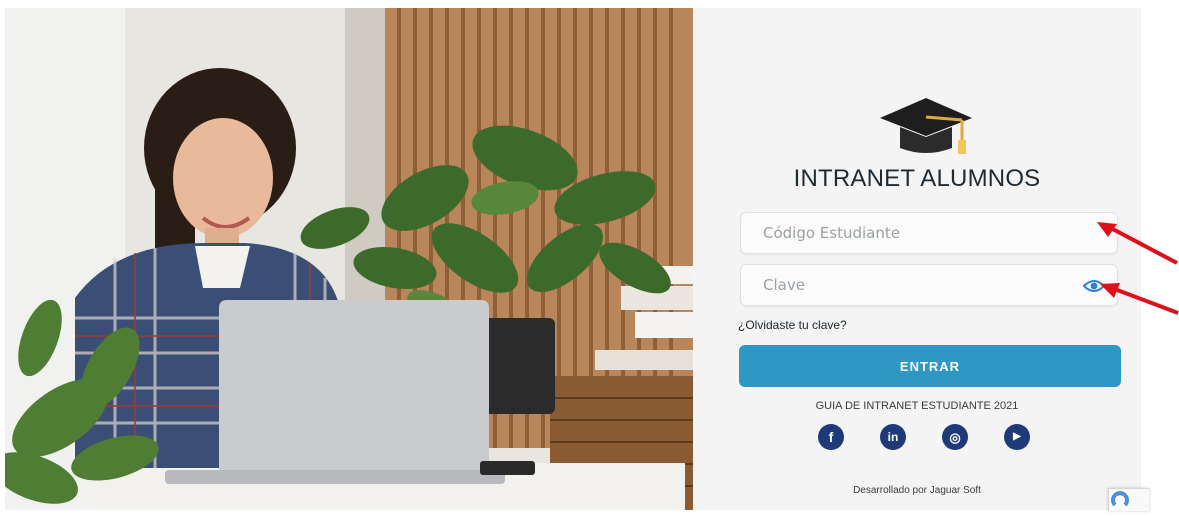 The image size is (1179, 516). I want to click on youtube-icon: ▶, so click(1017, 436).